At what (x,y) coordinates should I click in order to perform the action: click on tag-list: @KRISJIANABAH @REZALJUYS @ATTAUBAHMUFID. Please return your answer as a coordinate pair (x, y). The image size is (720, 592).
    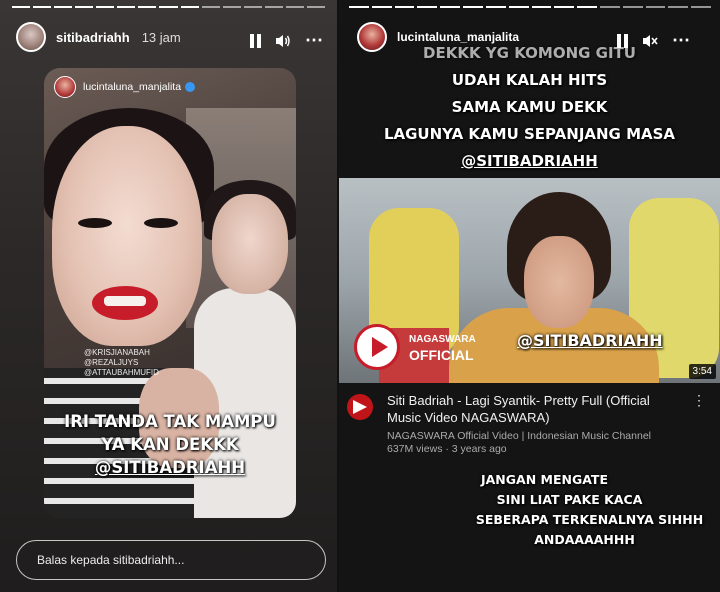
    Looking at the image, I should click on (121, 363).